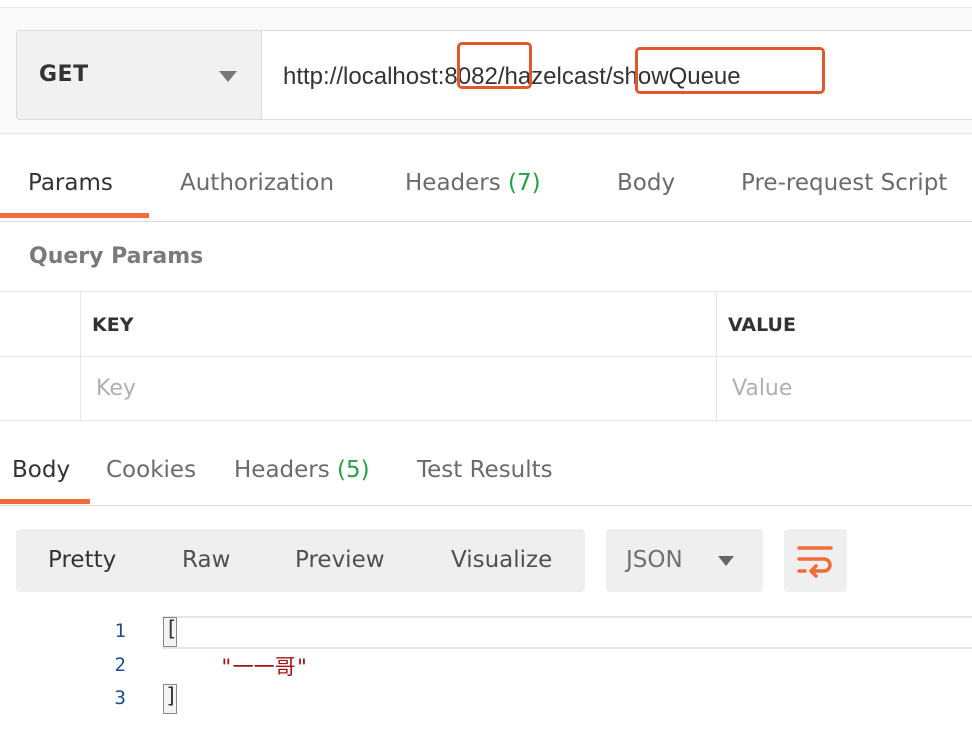 Image resolution: width=972 pixels, height=734 pixels. What do you see at coordinates (120, 698) in the screenshot?
I see `line-number: 3` at bounding box center [120, 698].